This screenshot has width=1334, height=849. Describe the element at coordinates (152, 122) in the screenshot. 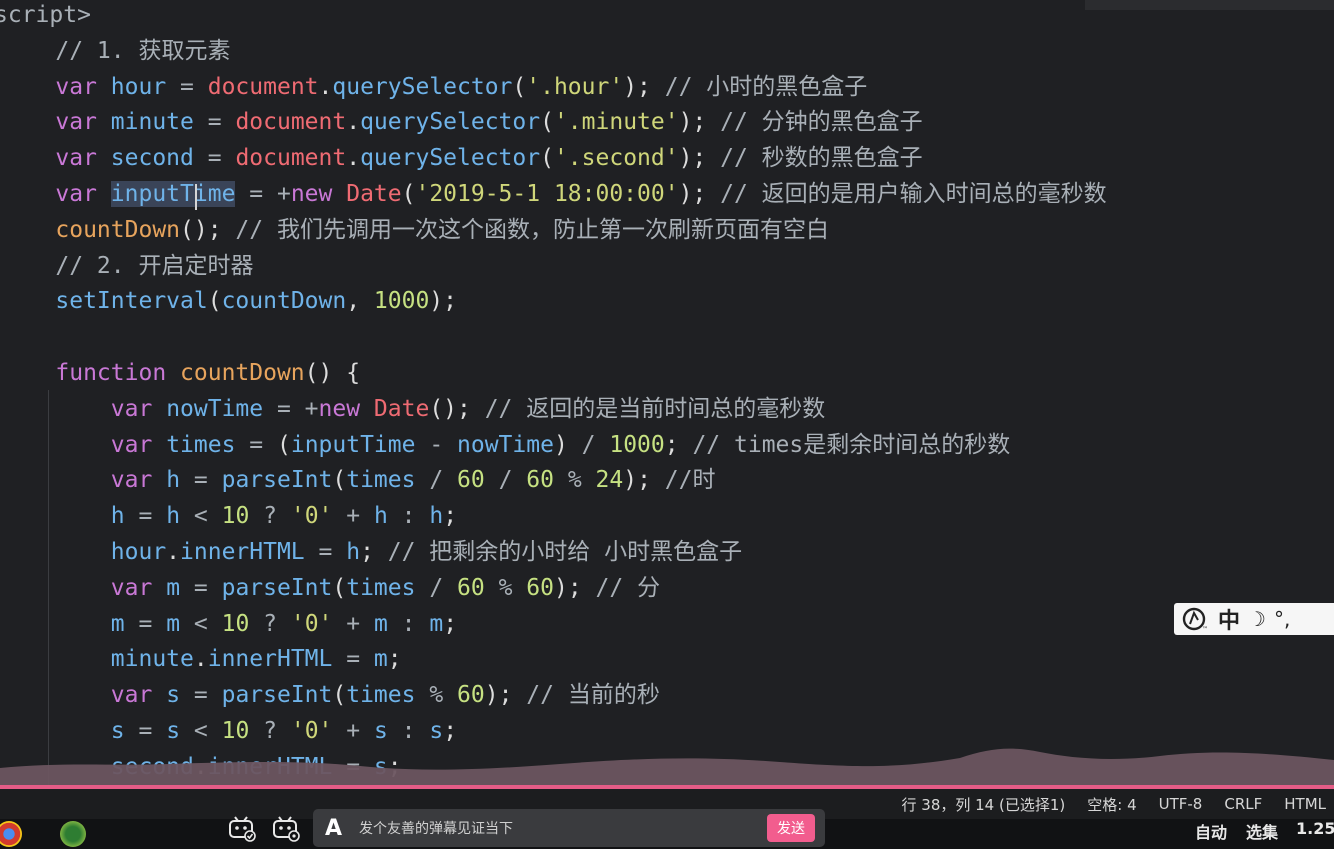

I see `code-token: minute` at that location.